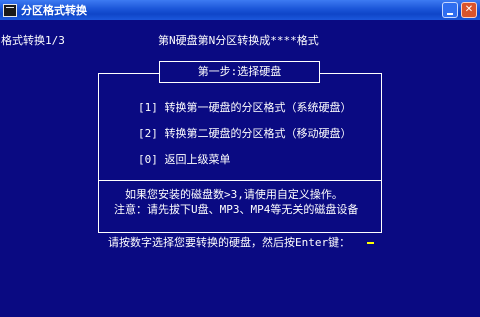 The image size is (480, 317). I want to click on window-titlebar: 分区格式转换 ✕, so click(240, 10).